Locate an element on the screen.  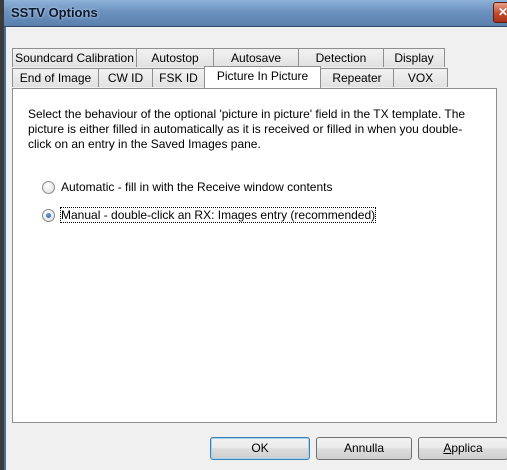
tab-repeater: Repeater is located at coordinates (357, 77).